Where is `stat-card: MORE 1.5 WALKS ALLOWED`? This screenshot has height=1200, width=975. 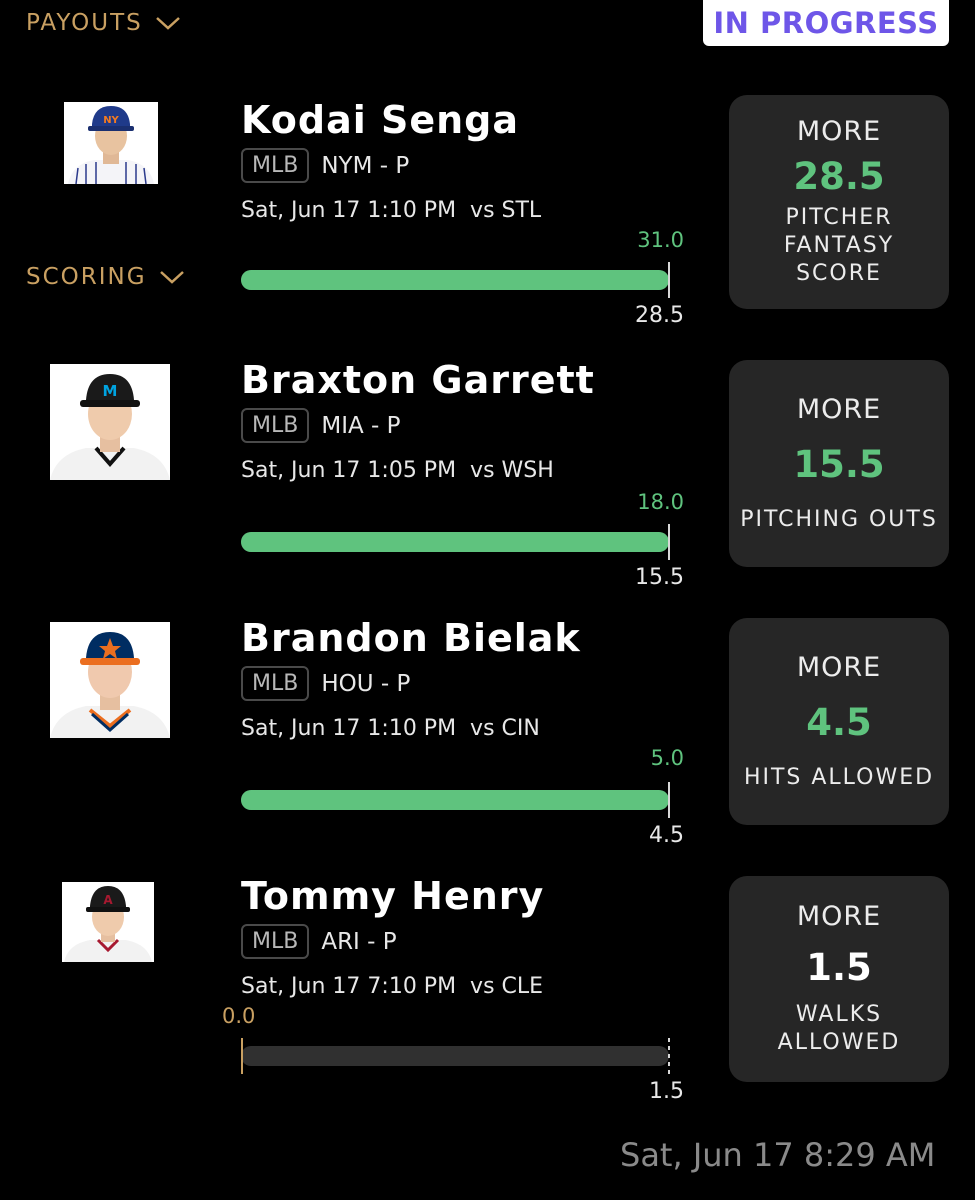 stat-card: MORE 1.5 WALKS ALLOWED is located at coordinates (839, 979).